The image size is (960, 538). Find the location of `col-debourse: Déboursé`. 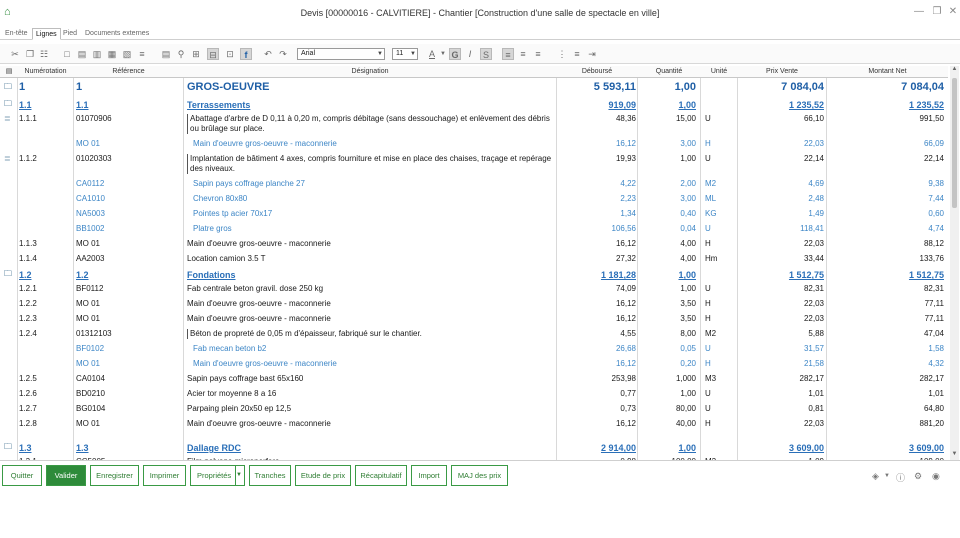

col-debourse: Déboursé is located at coordinates (597, 72).